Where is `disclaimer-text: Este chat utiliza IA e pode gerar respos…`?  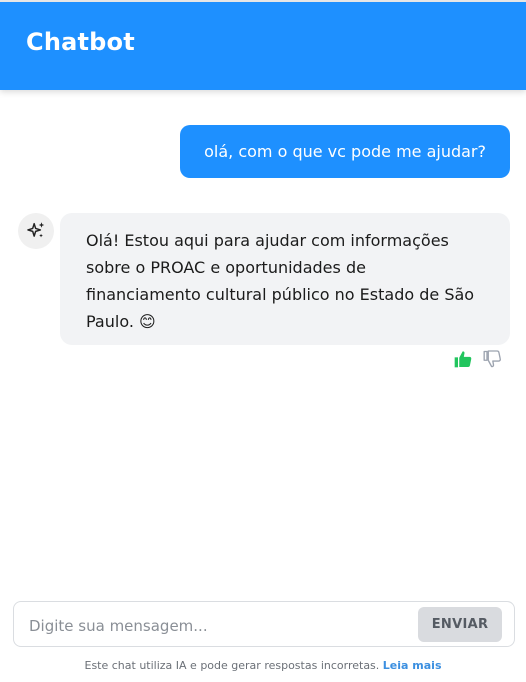
disclaimer-text: Este chat utiliza IA e pode gerar respos… is located at coordinates (232, 665).